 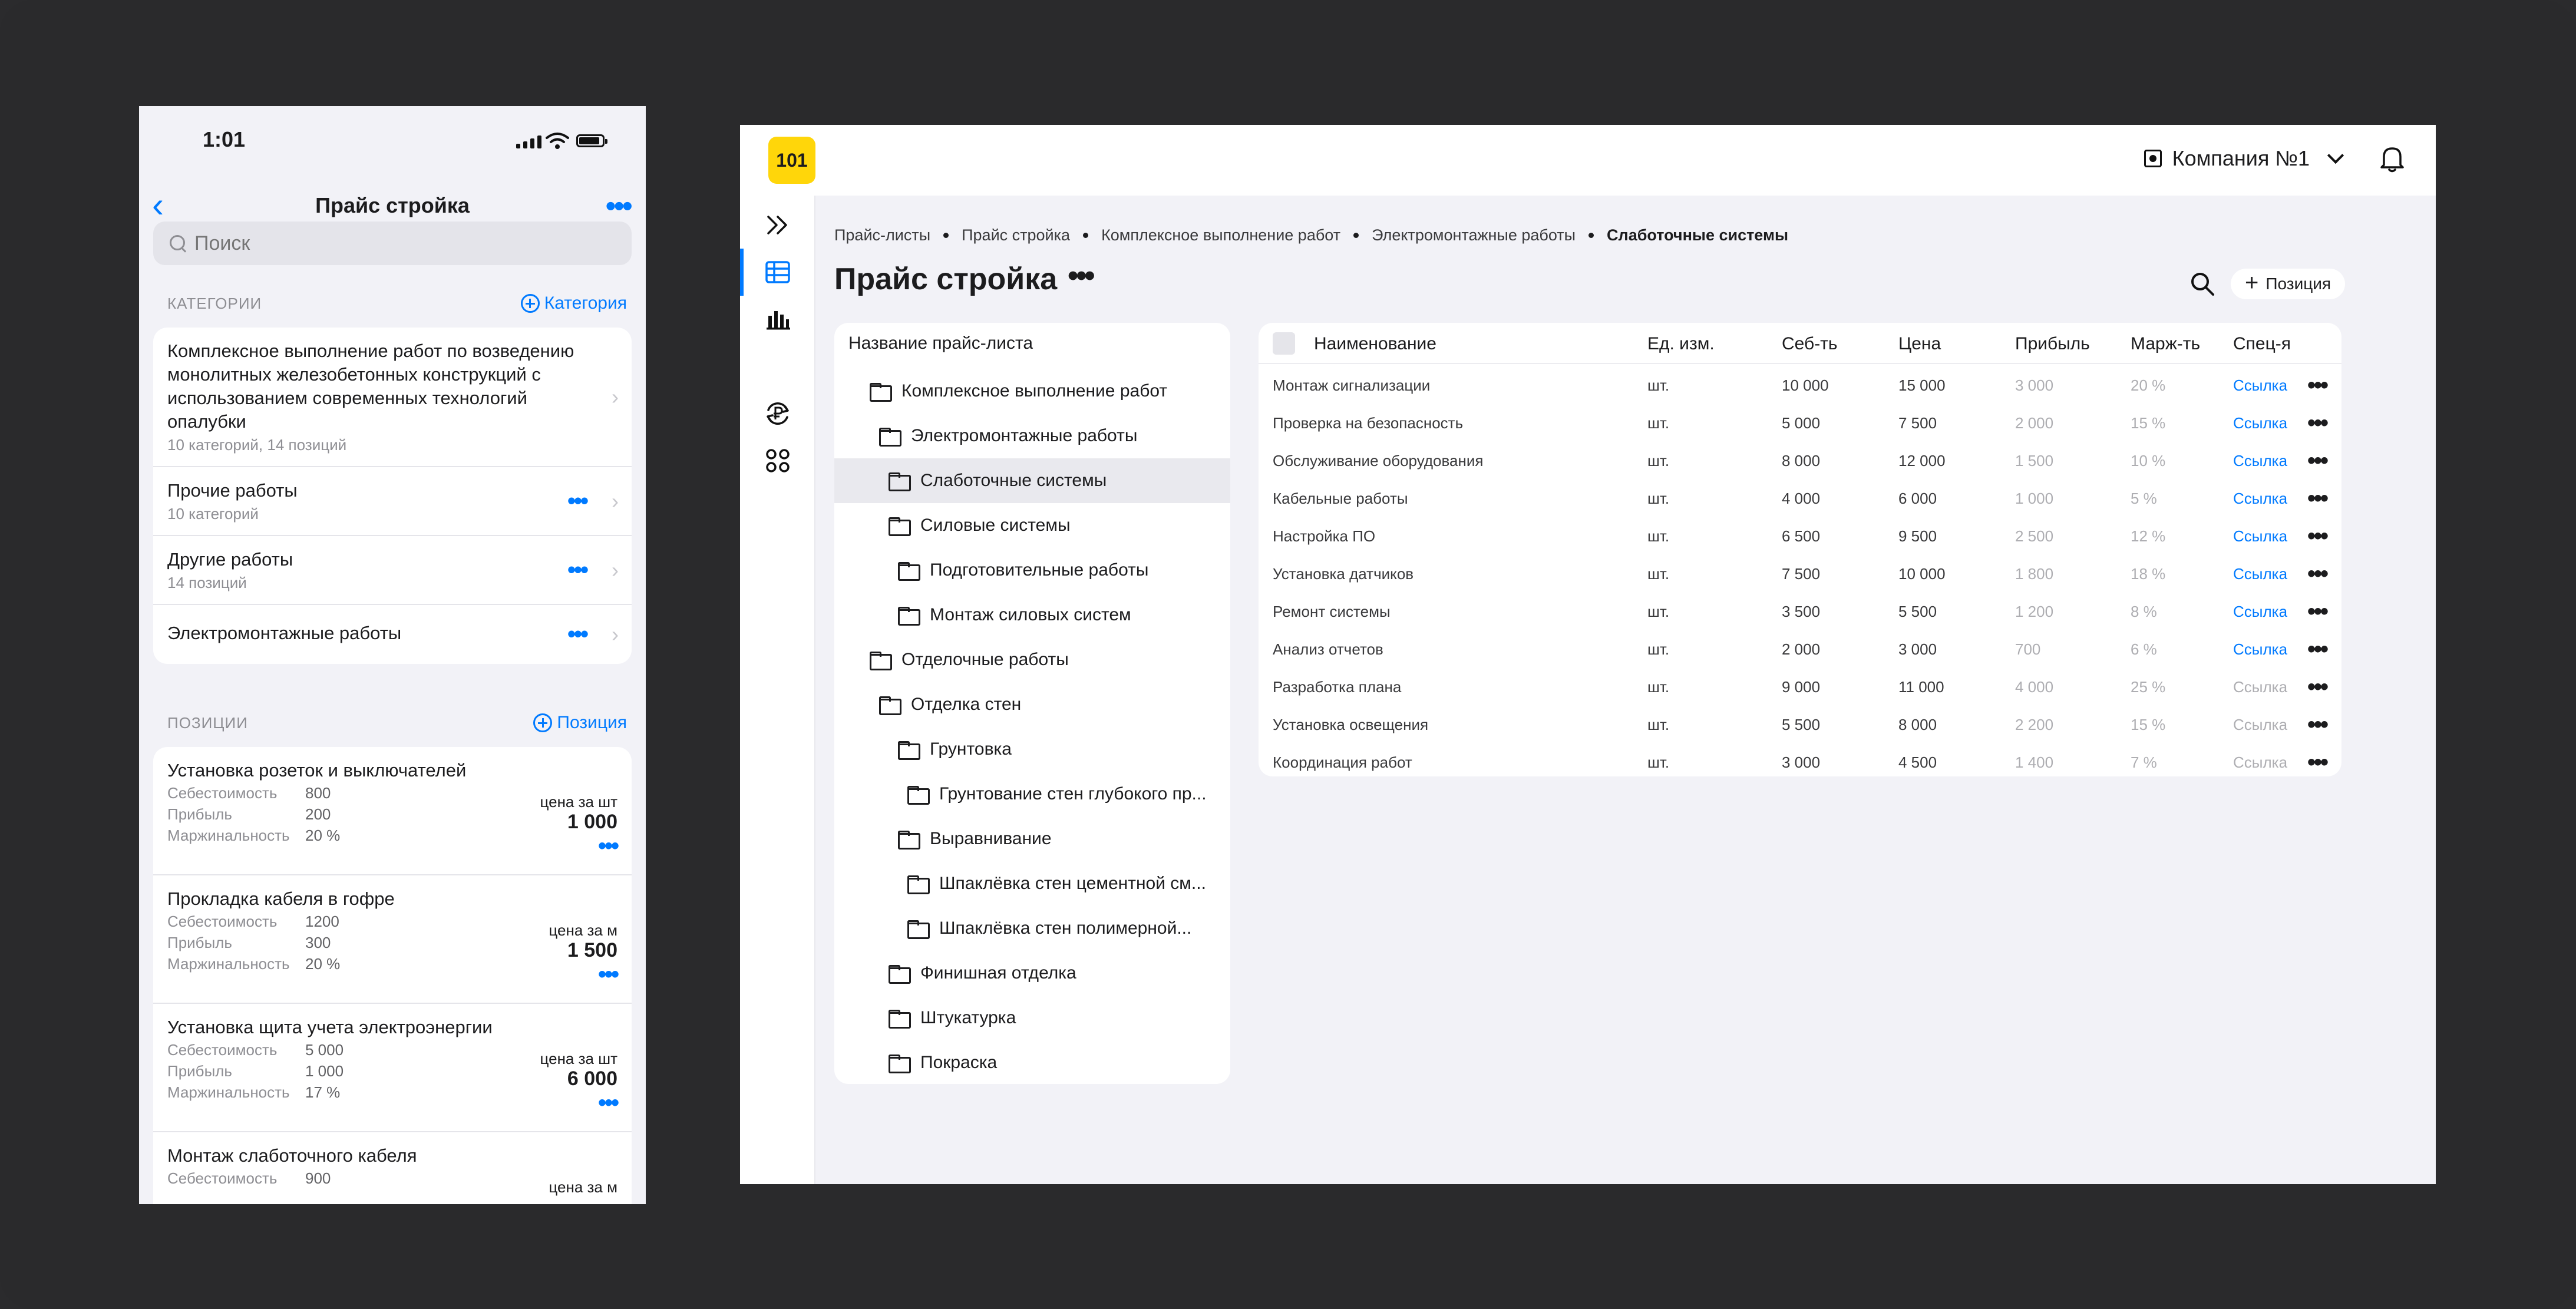 I want to click on column-header: Себ-ть, so click(x=1810, y=344).